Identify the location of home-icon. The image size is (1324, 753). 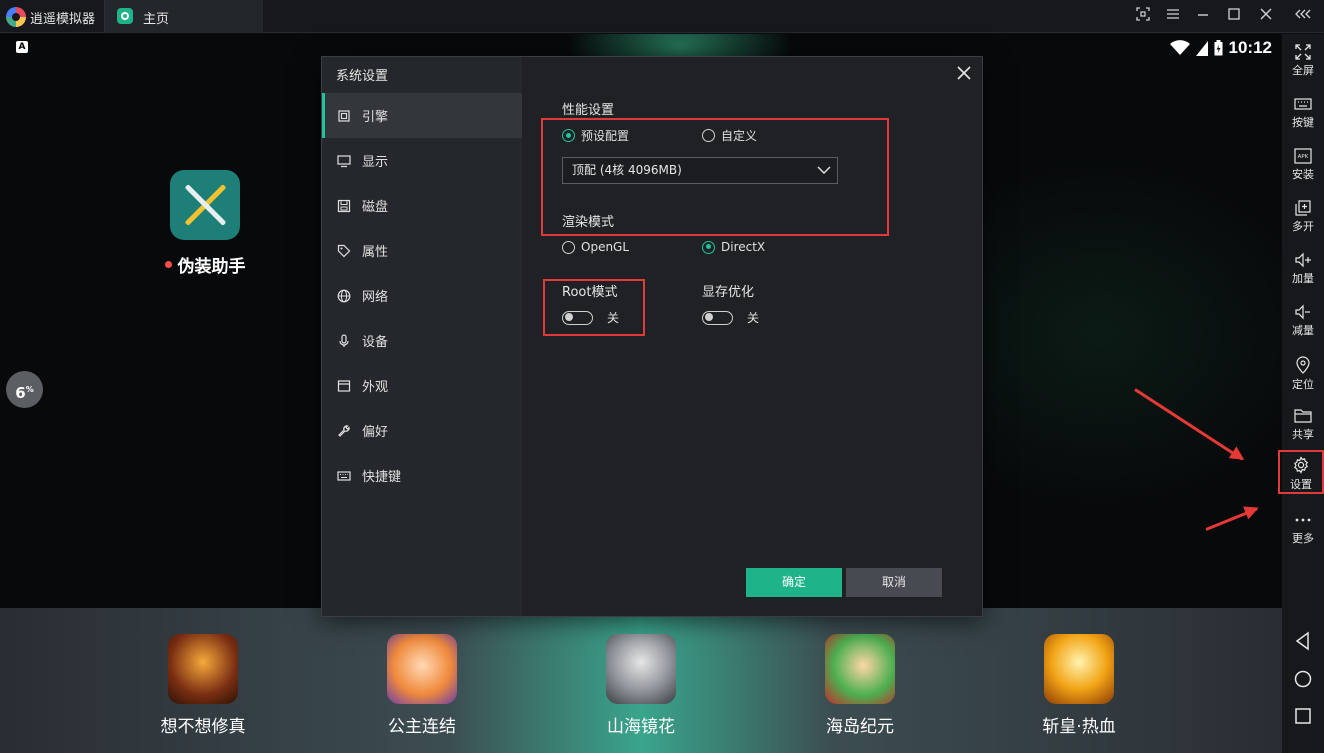
(1303, 679).